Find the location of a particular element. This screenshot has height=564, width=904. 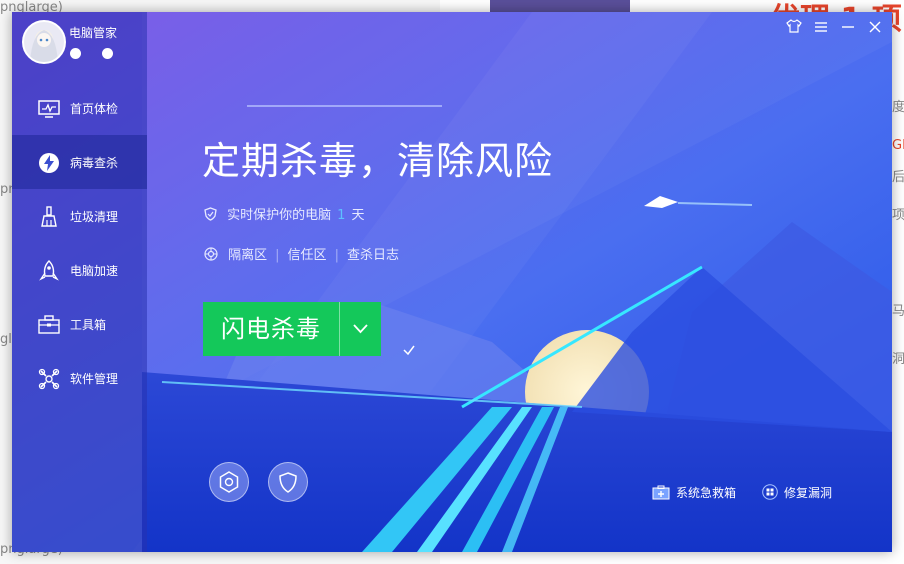

title-bar-controls is located at coordinates (834, 28).